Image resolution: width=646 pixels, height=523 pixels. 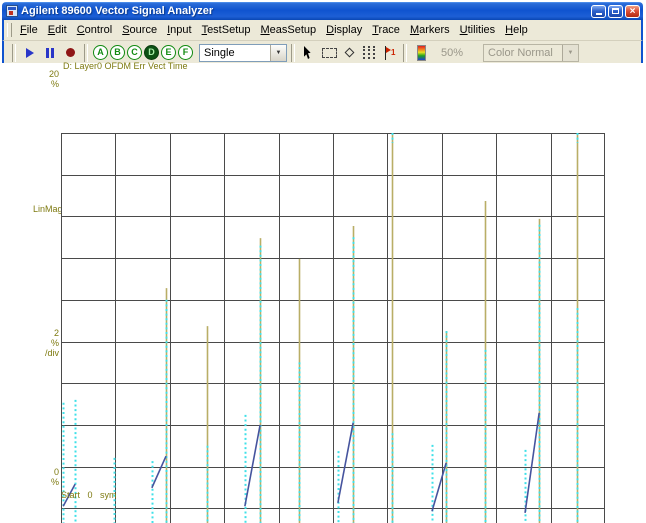 I want to click on start-measurement-button, so click(x=30, y=52).